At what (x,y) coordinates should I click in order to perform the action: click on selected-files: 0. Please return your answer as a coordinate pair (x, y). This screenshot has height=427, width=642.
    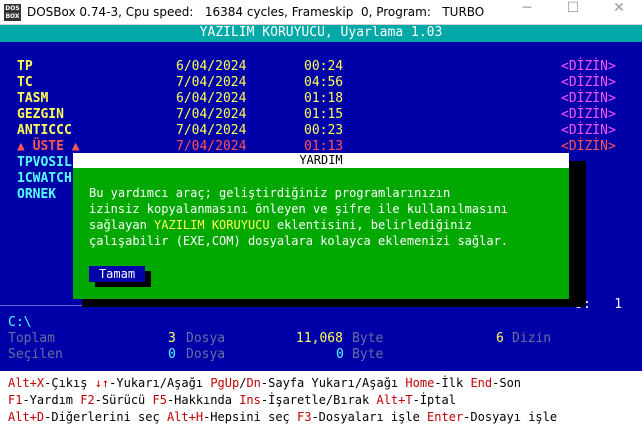
    Looking at the image, I should click on (172, 354).